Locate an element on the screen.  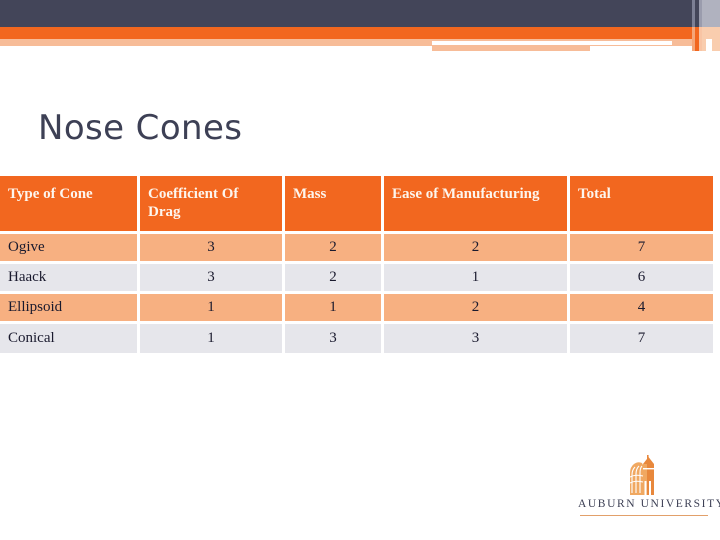
header-stripe-white-notch is located at coordinates (709, 45).